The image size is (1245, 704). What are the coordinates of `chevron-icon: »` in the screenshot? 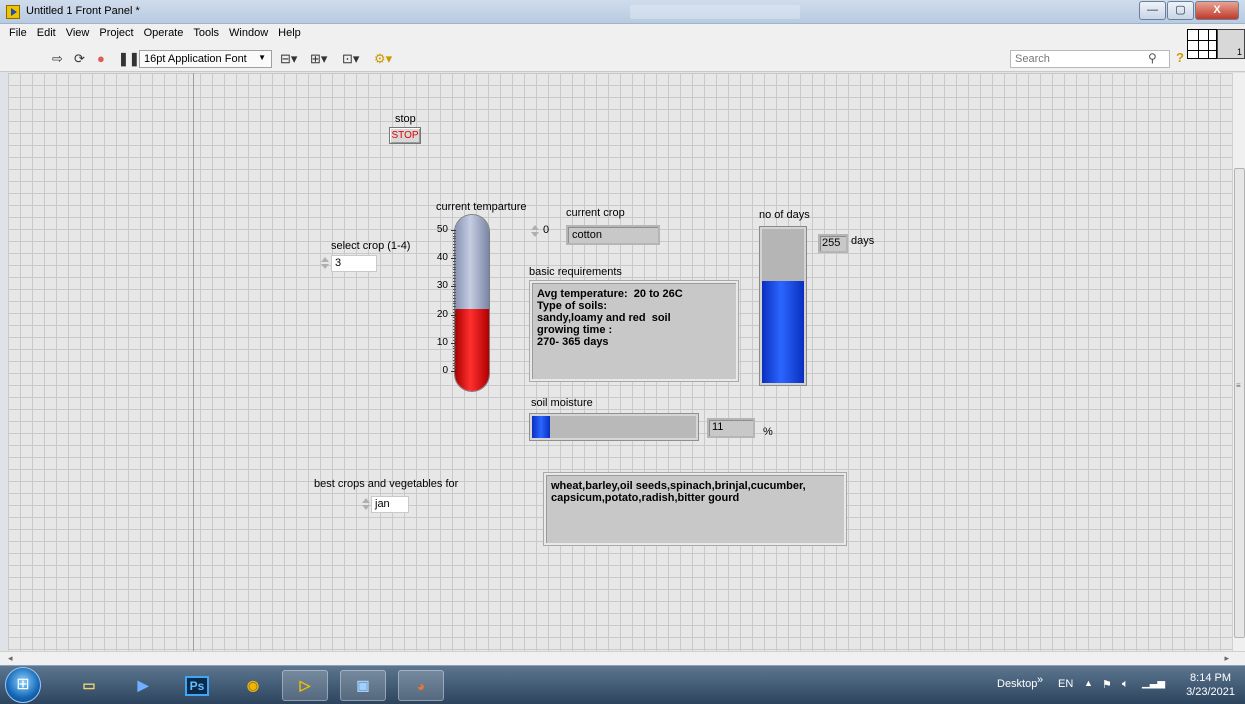 It's located at (1040, 680).